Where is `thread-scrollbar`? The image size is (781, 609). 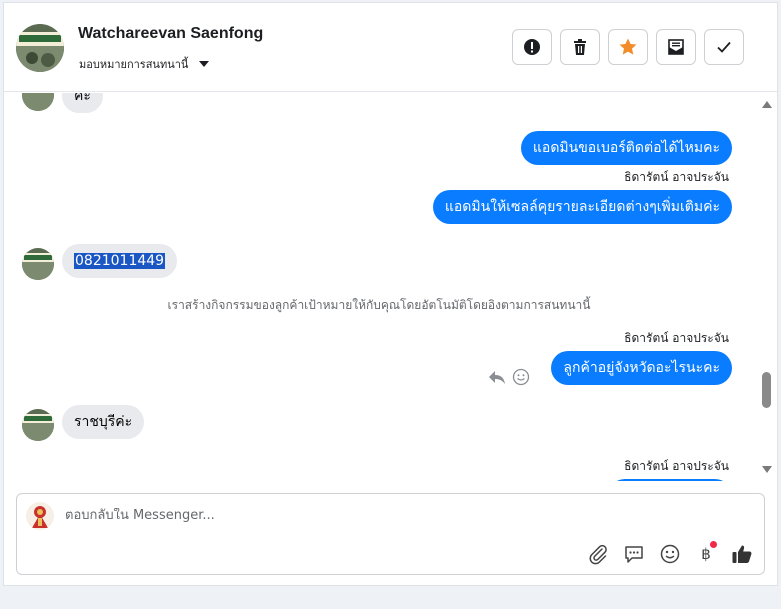
thread-scrollbar is located at coordinates (767, 287).